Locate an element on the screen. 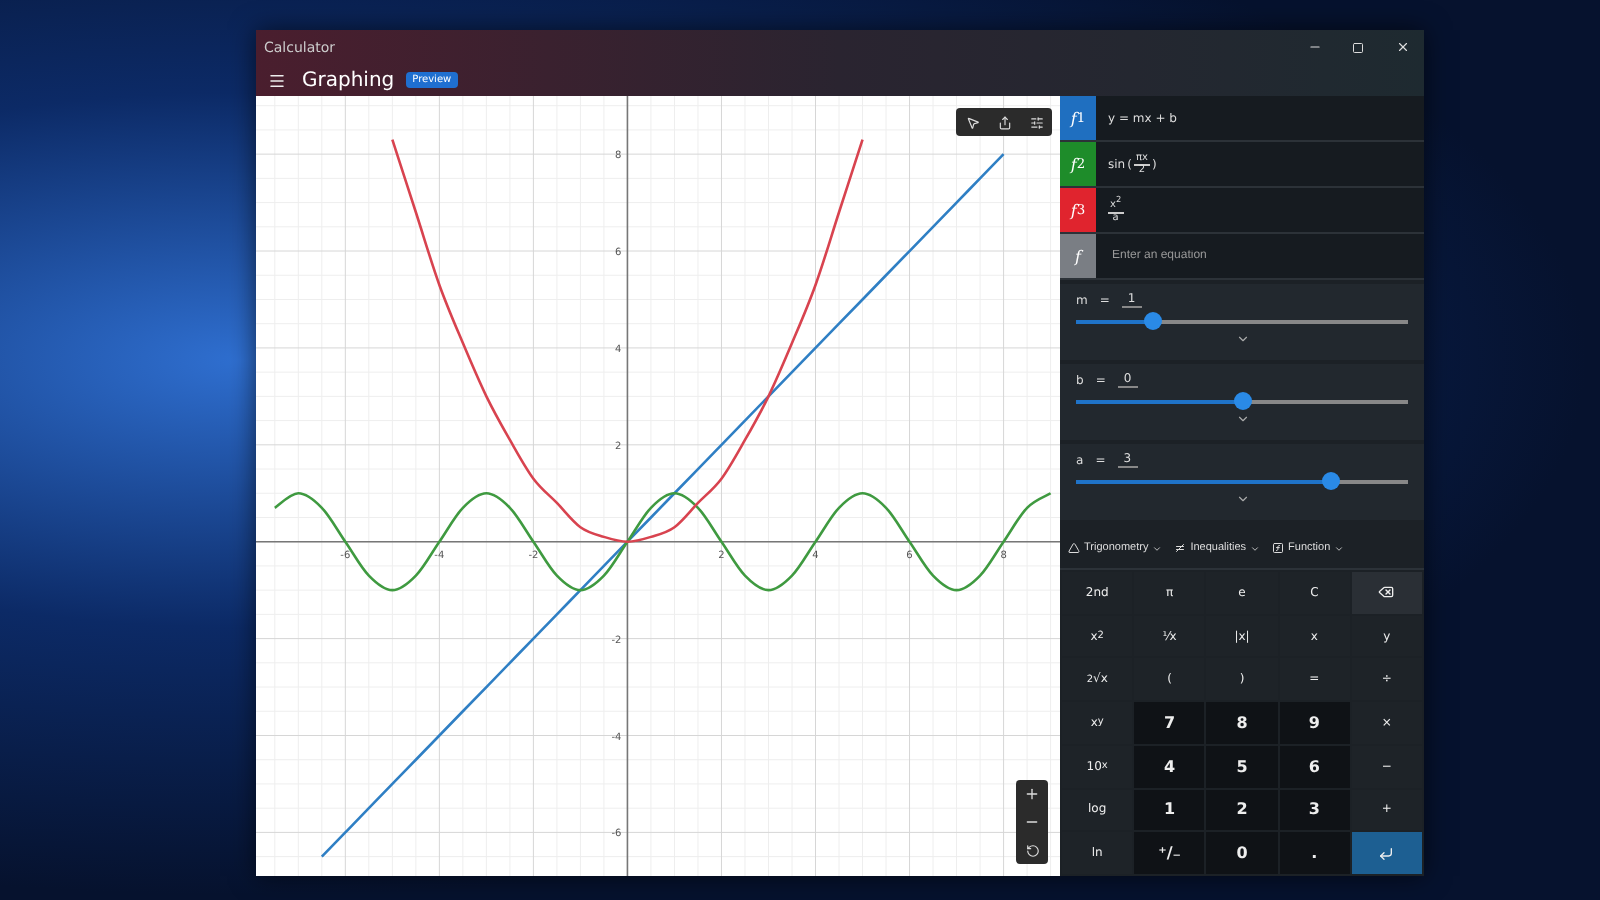 Image resolution: width=1600 pixels, height=900 pixels. digit-key: 8 is located at coordinates (1242, 723).